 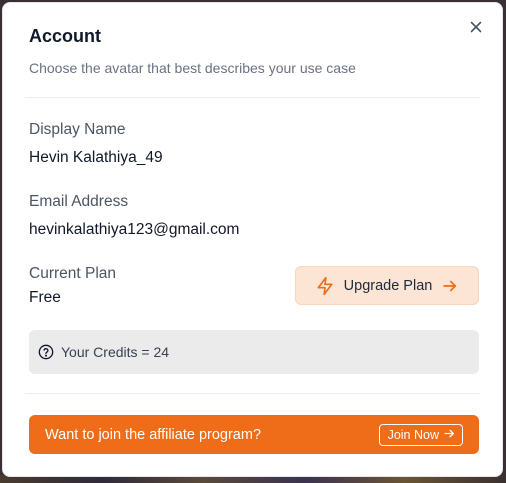 What do you see at coordinates (115, 352) in the screenshot?
I see `credits-text: Your Credits = 24` at bounding box center [115, 352].